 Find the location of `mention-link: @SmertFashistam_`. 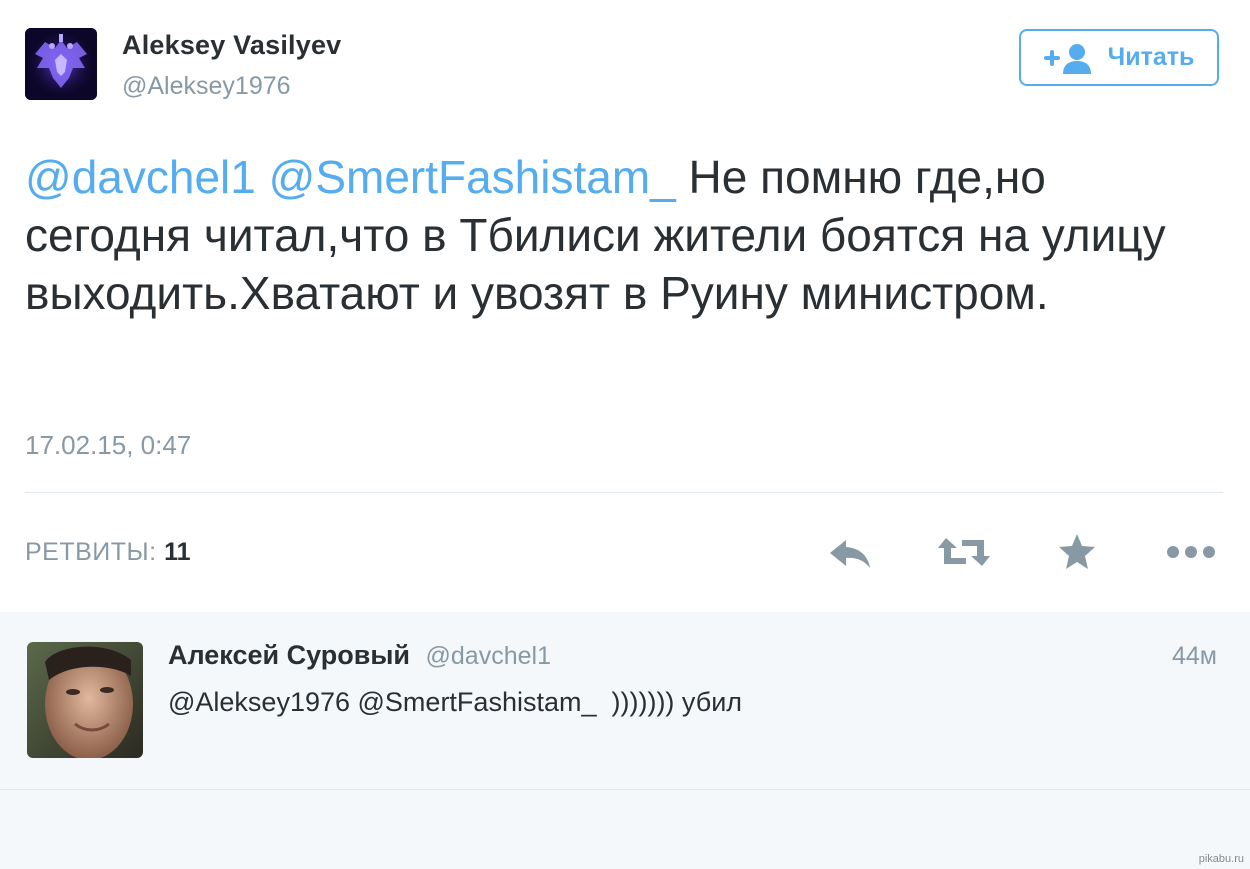

mention-link: @SmertFashistam_ is located at coordinates (472, 177).